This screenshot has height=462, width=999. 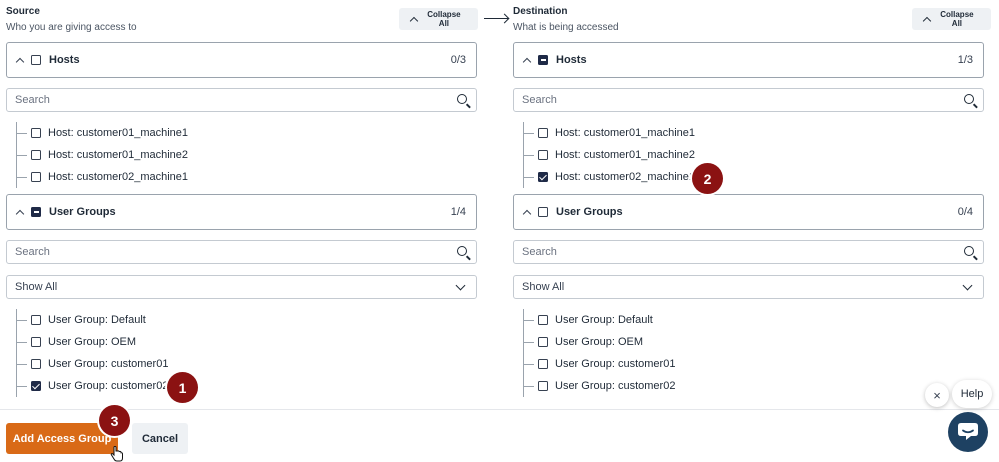 What do you see at coordinates (36, 212) in the screenshot?
I see `source-user-groups-checkbox` at bounding box center [36, 212].